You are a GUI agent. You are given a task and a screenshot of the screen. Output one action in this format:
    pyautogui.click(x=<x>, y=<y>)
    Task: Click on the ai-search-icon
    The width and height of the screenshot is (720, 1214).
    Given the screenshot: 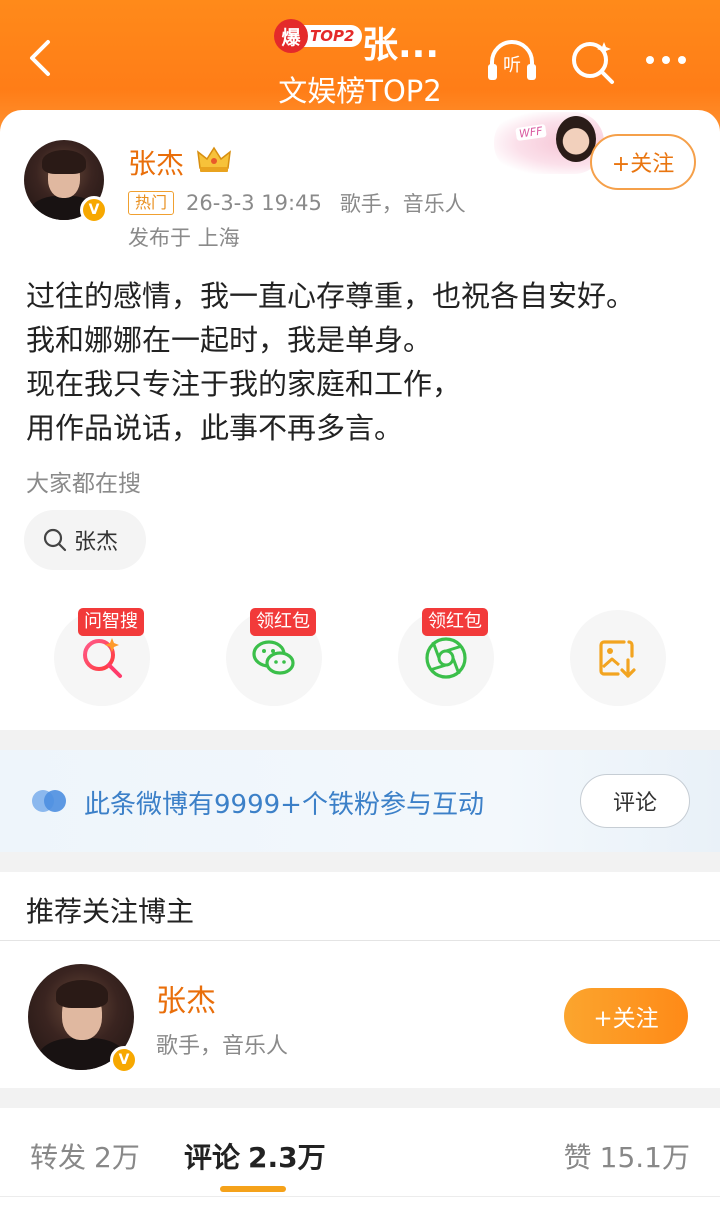 What is the action you would take?
    pyautogui.click(x=102, y=658)
    